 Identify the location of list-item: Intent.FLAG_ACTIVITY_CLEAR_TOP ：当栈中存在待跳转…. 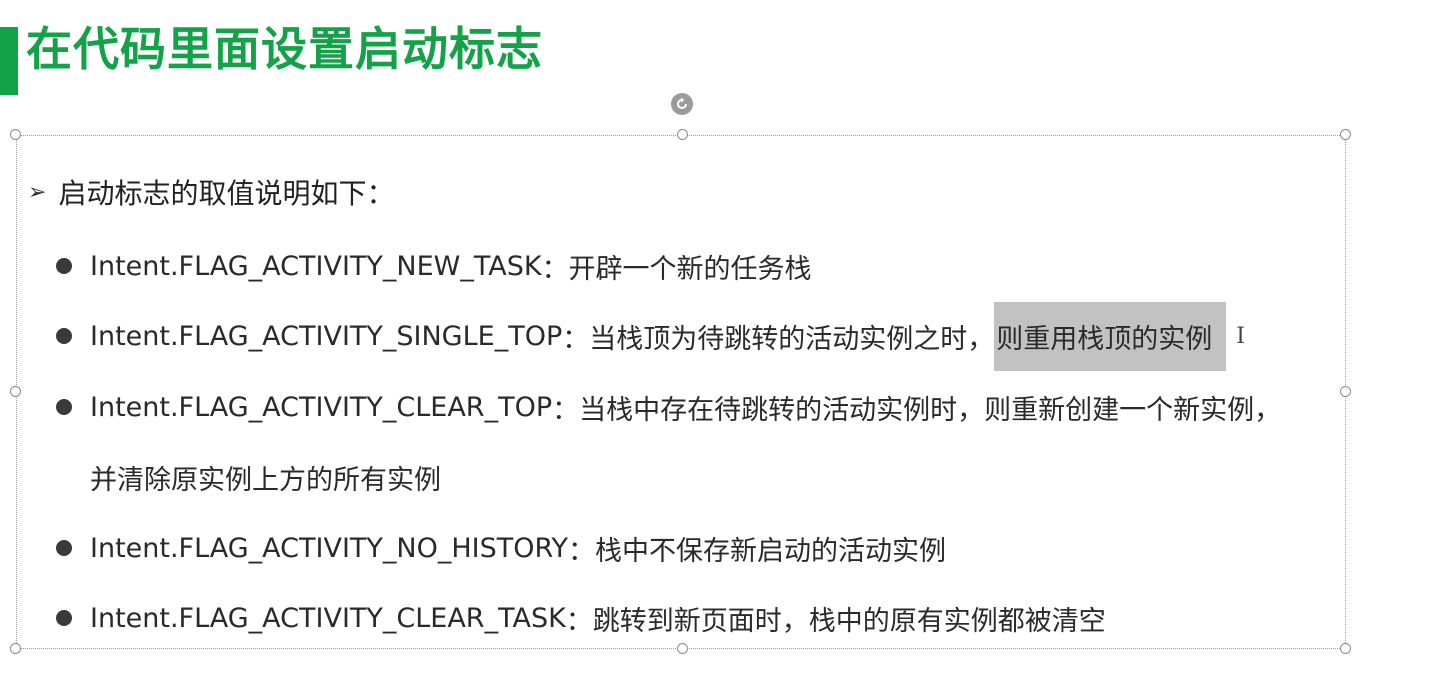
(668, 407).